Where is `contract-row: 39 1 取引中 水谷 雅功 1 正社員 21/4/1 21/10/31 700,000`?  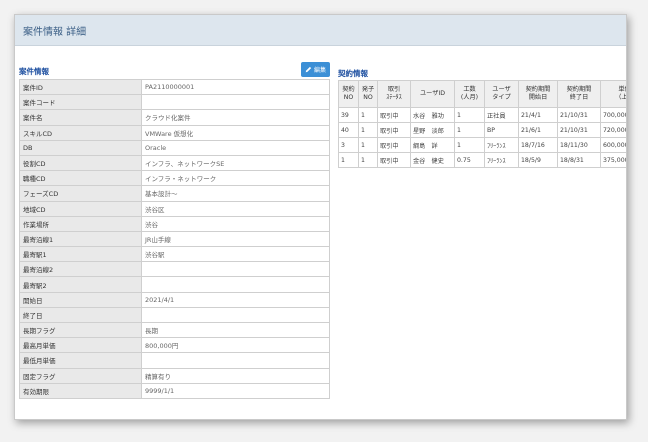 contract-row: 39 1 取引中 水谷 雅功 1 正社員 21/4/1 21/10/31 700,000 is located at coordinates (482, 115).